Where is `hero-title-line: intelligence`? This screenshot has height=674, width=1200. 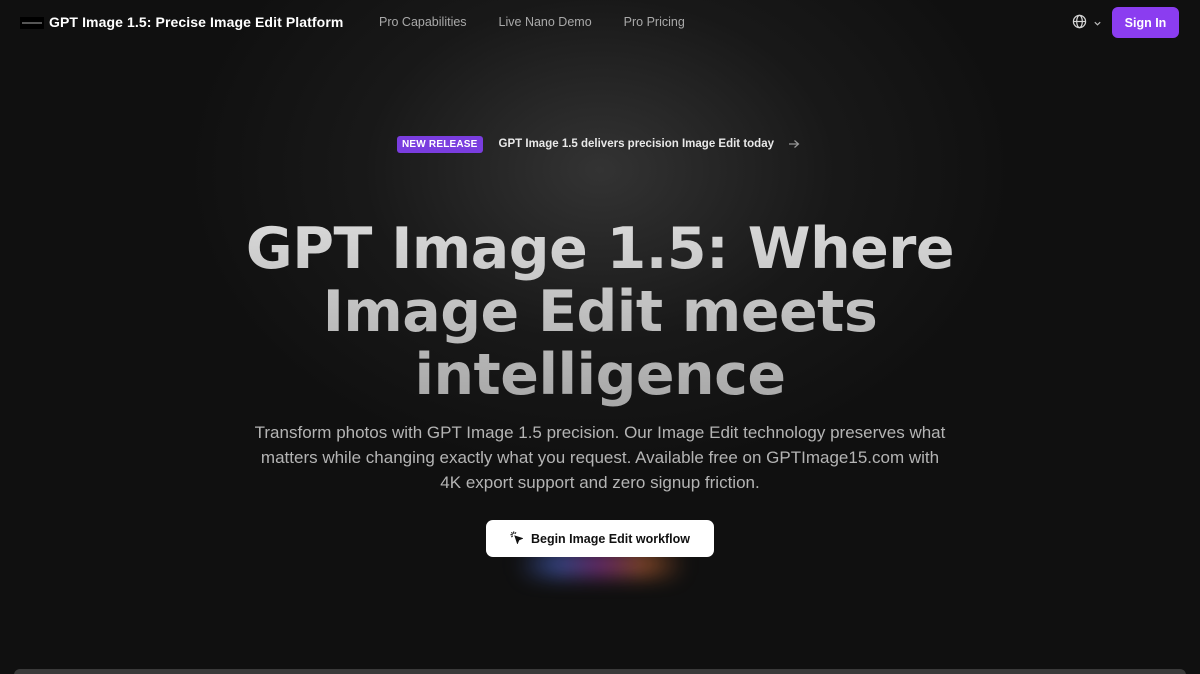
hero-title-line: intelligence is located at coordinates (600, 375).